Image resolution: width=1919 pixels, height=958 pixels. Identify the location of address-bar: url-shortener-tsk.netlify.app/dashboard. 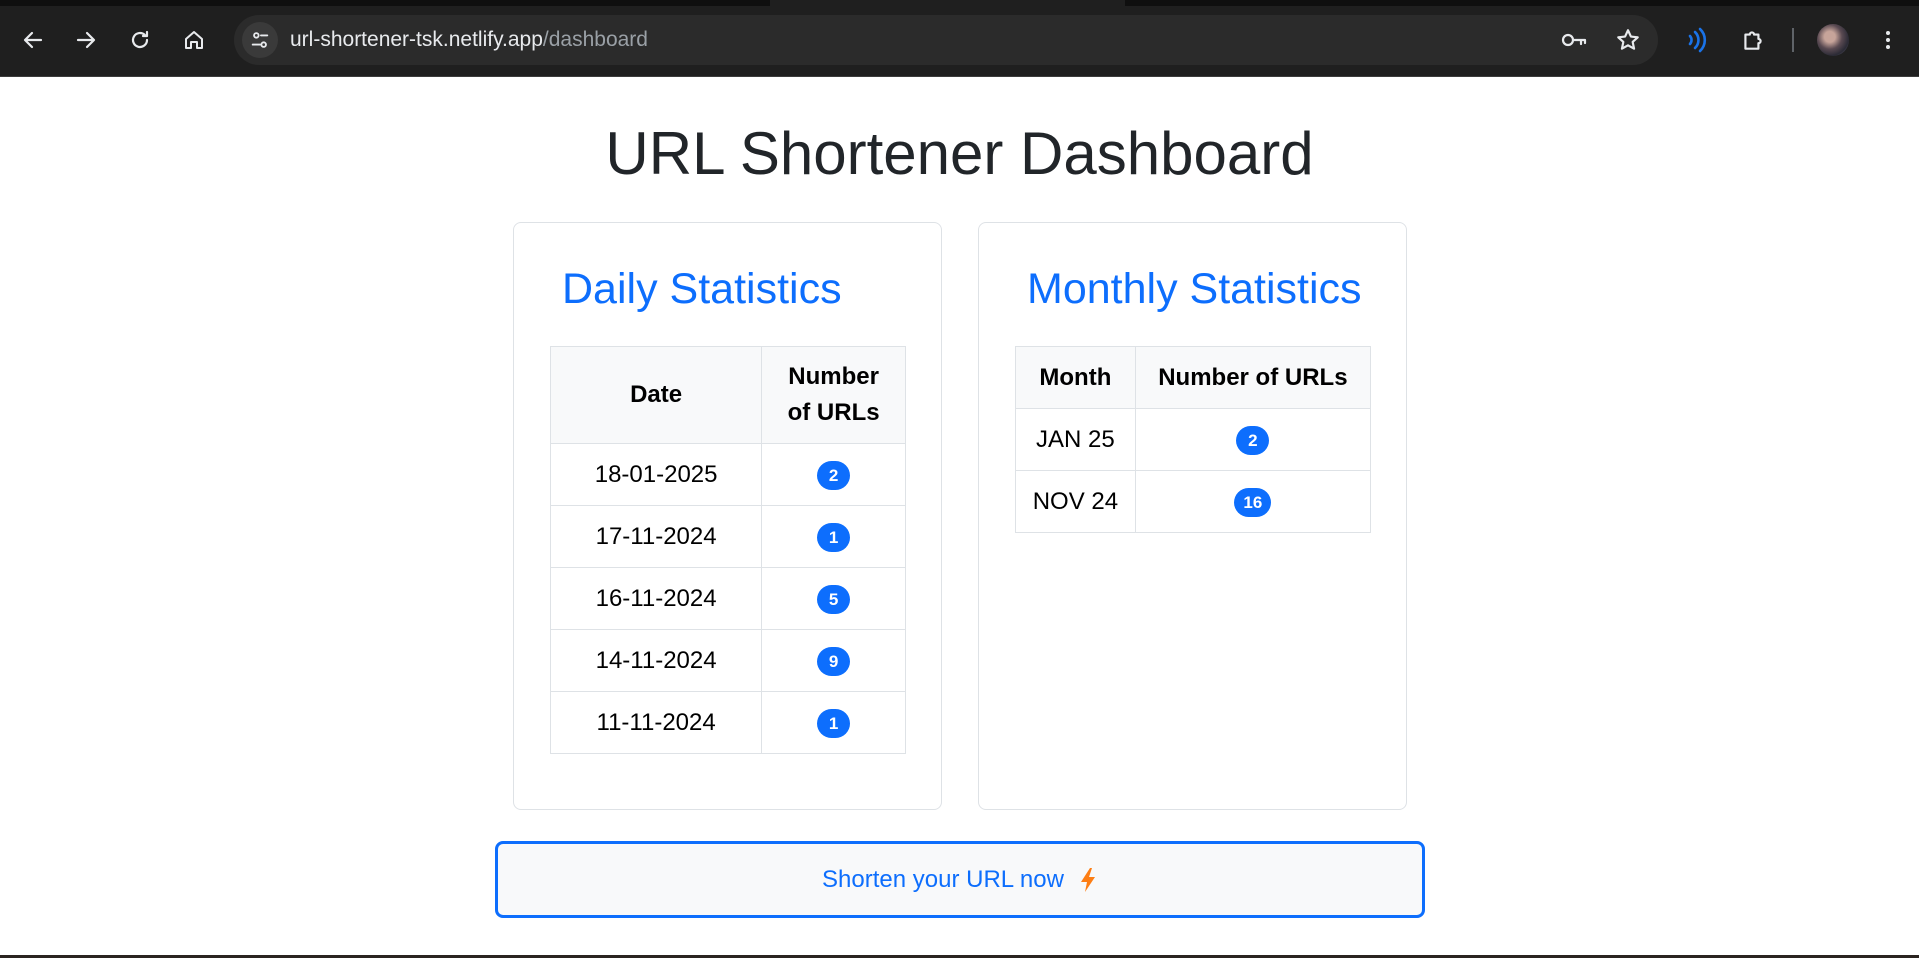
(946, 40).